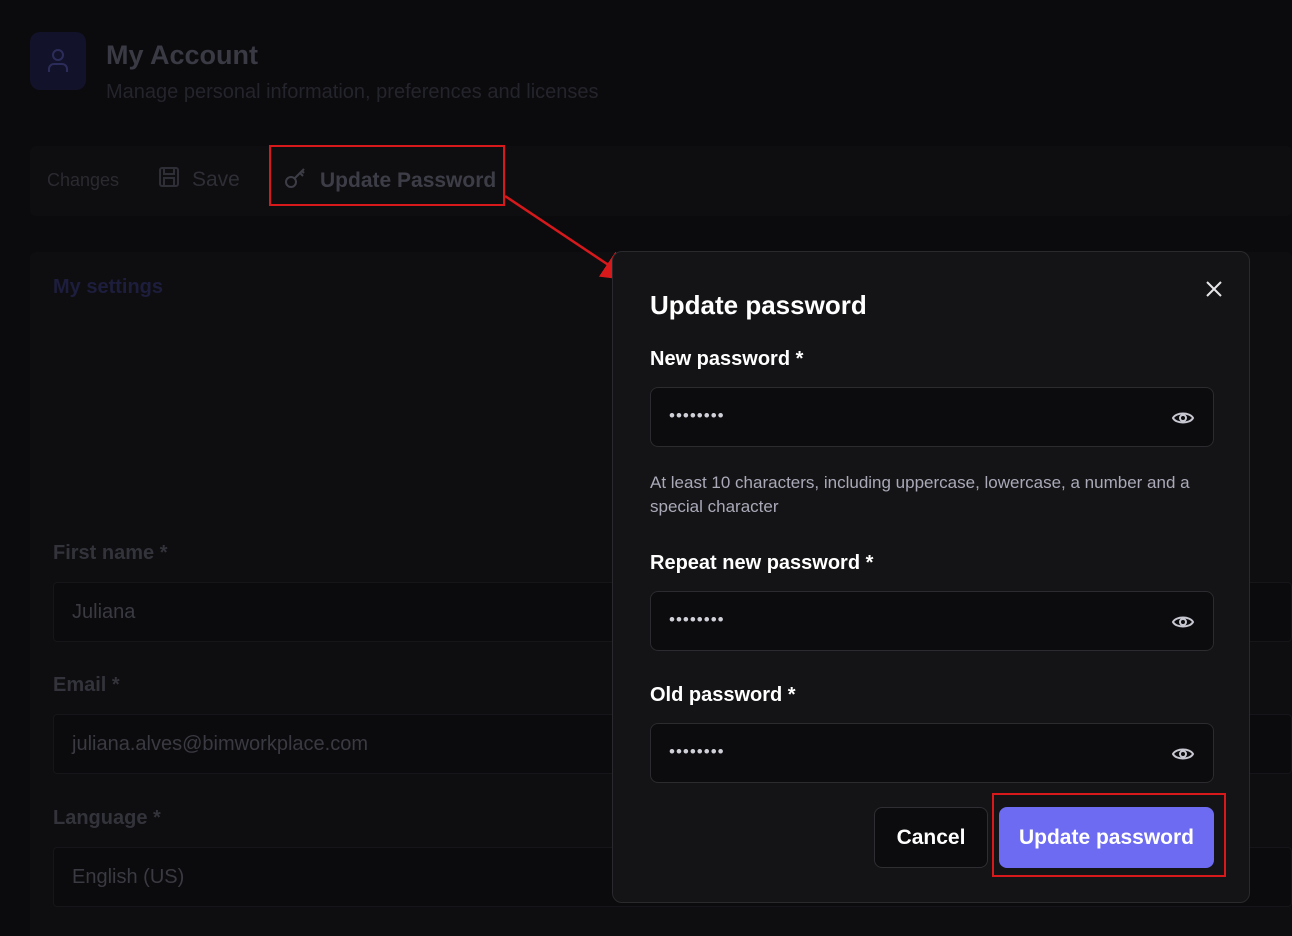 Image resolution: width=1292 pixels, height=936 pixels. Describe the element at coordinates (216, 179) in the screenshot. I see `save-button-label: Save` at that location.